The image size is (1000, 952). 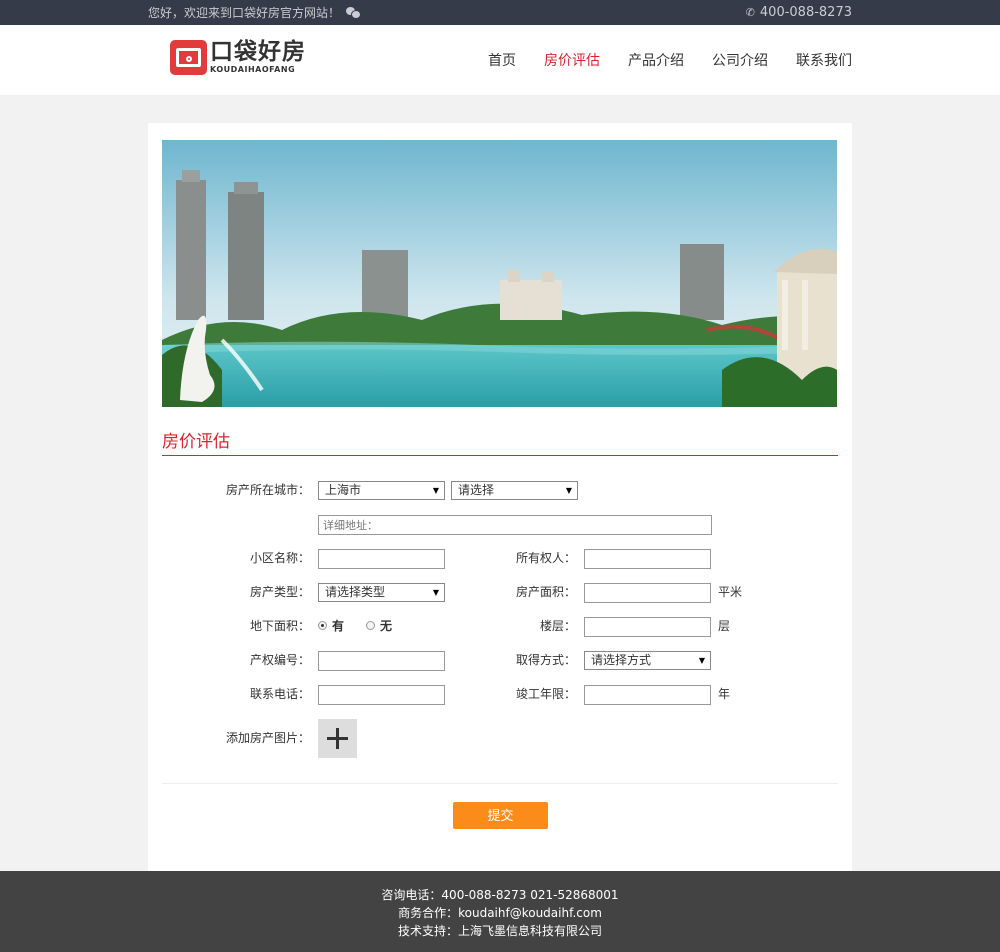 What do you see at coordinates (337, 738) in the screenshot?
I see `add-photo-button` at bounding box center [337, 738].